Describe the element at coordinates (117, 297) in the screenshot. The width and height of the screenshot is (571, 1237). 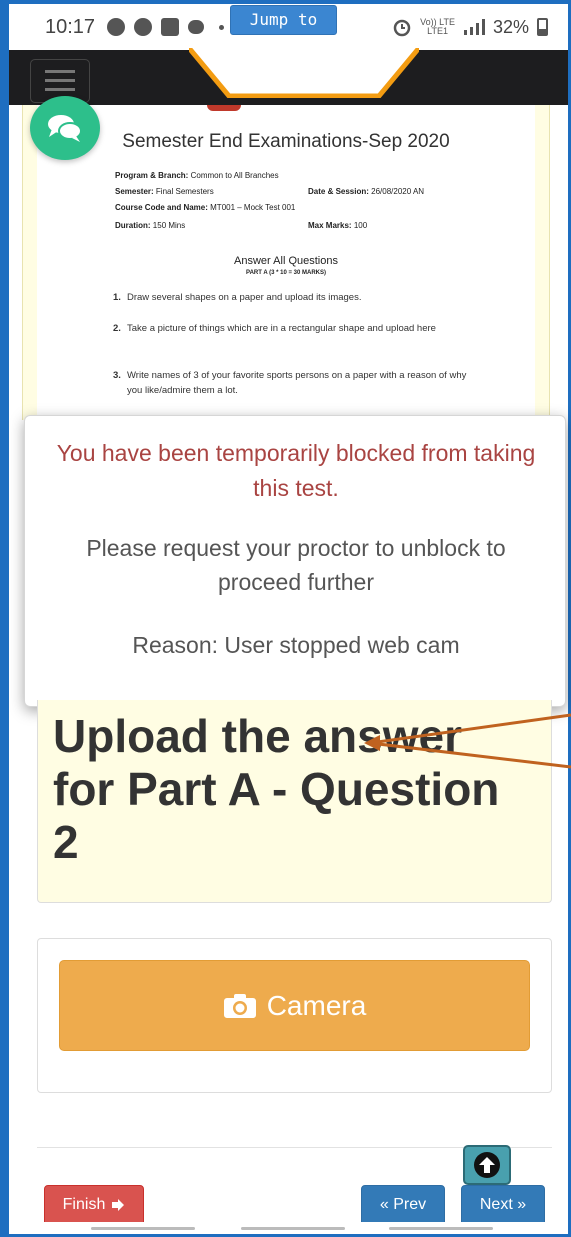
I see `question-number: 1.` at that location.